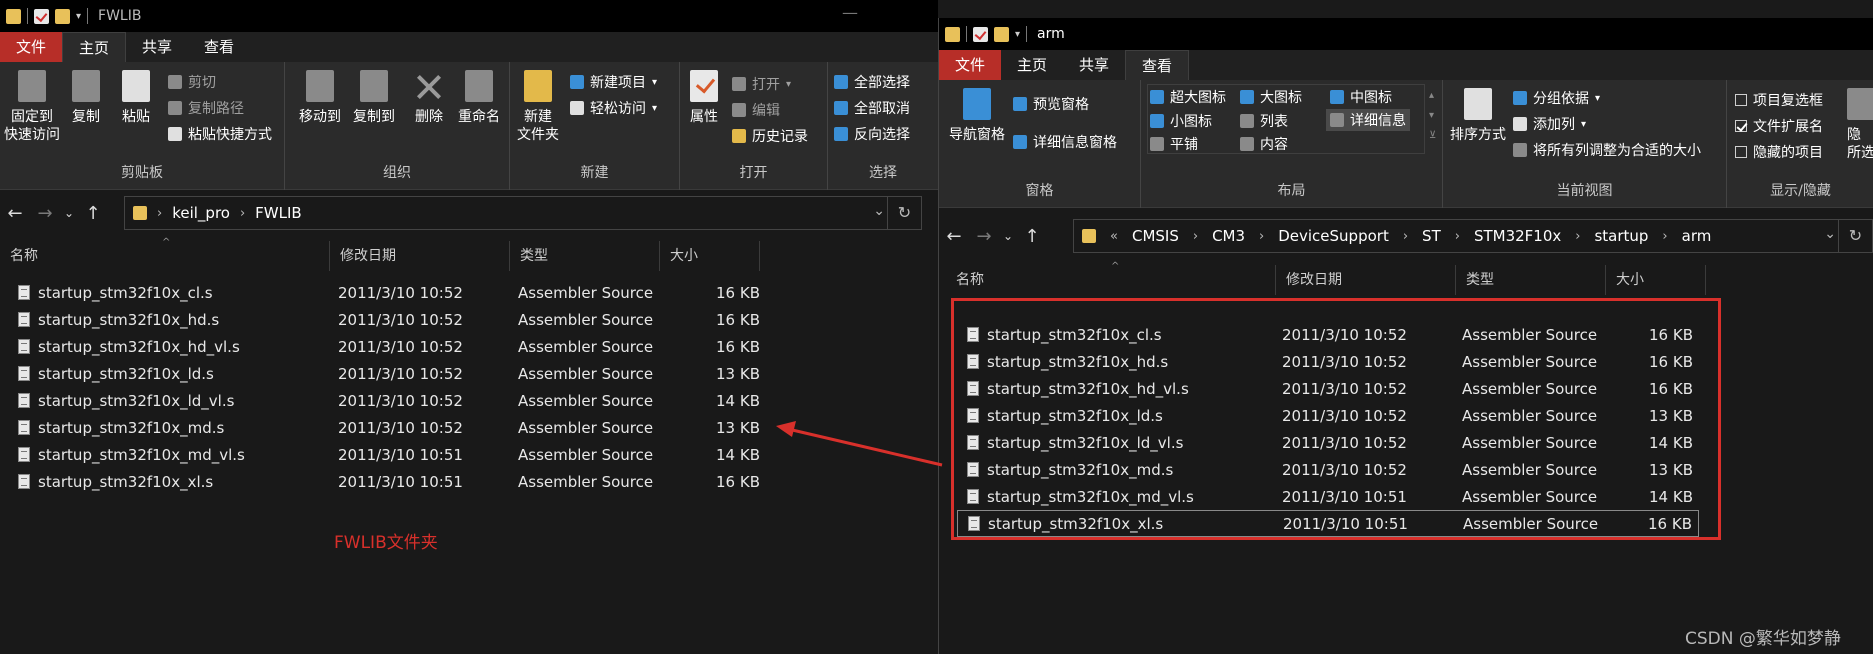  What do you see at coordinates (1228, 236) in the screenshot?
I see `breadcrumb-cm3: CM3` at bounding box center [1228, 236].